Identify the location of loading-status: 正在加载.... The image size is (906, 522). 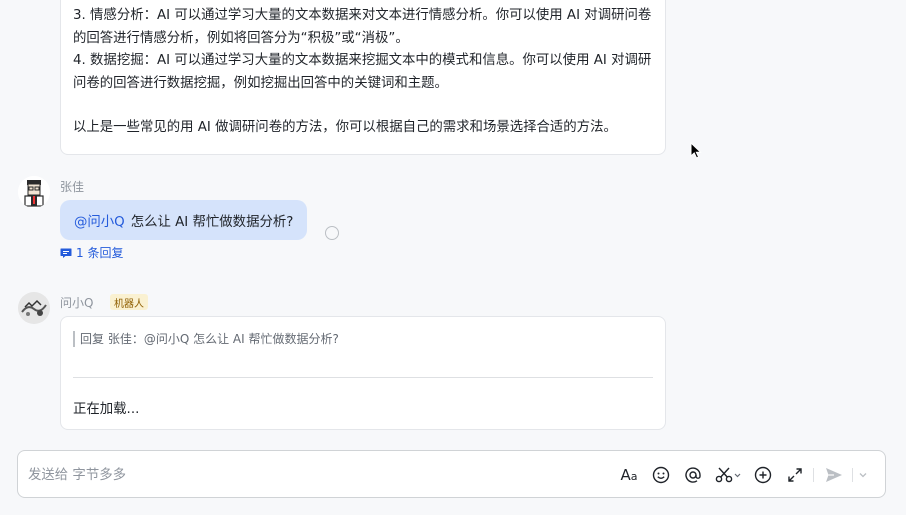
(106, 409).